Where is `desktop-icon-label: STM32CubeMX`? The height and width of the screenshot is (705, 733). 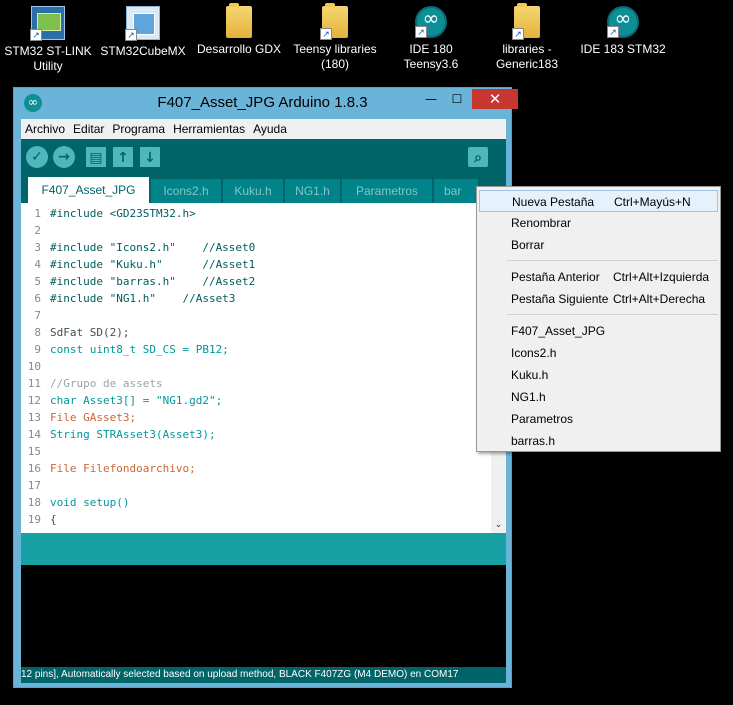 desktop-icon-label: STM32CubeMX is located at coordinates (143, 51).